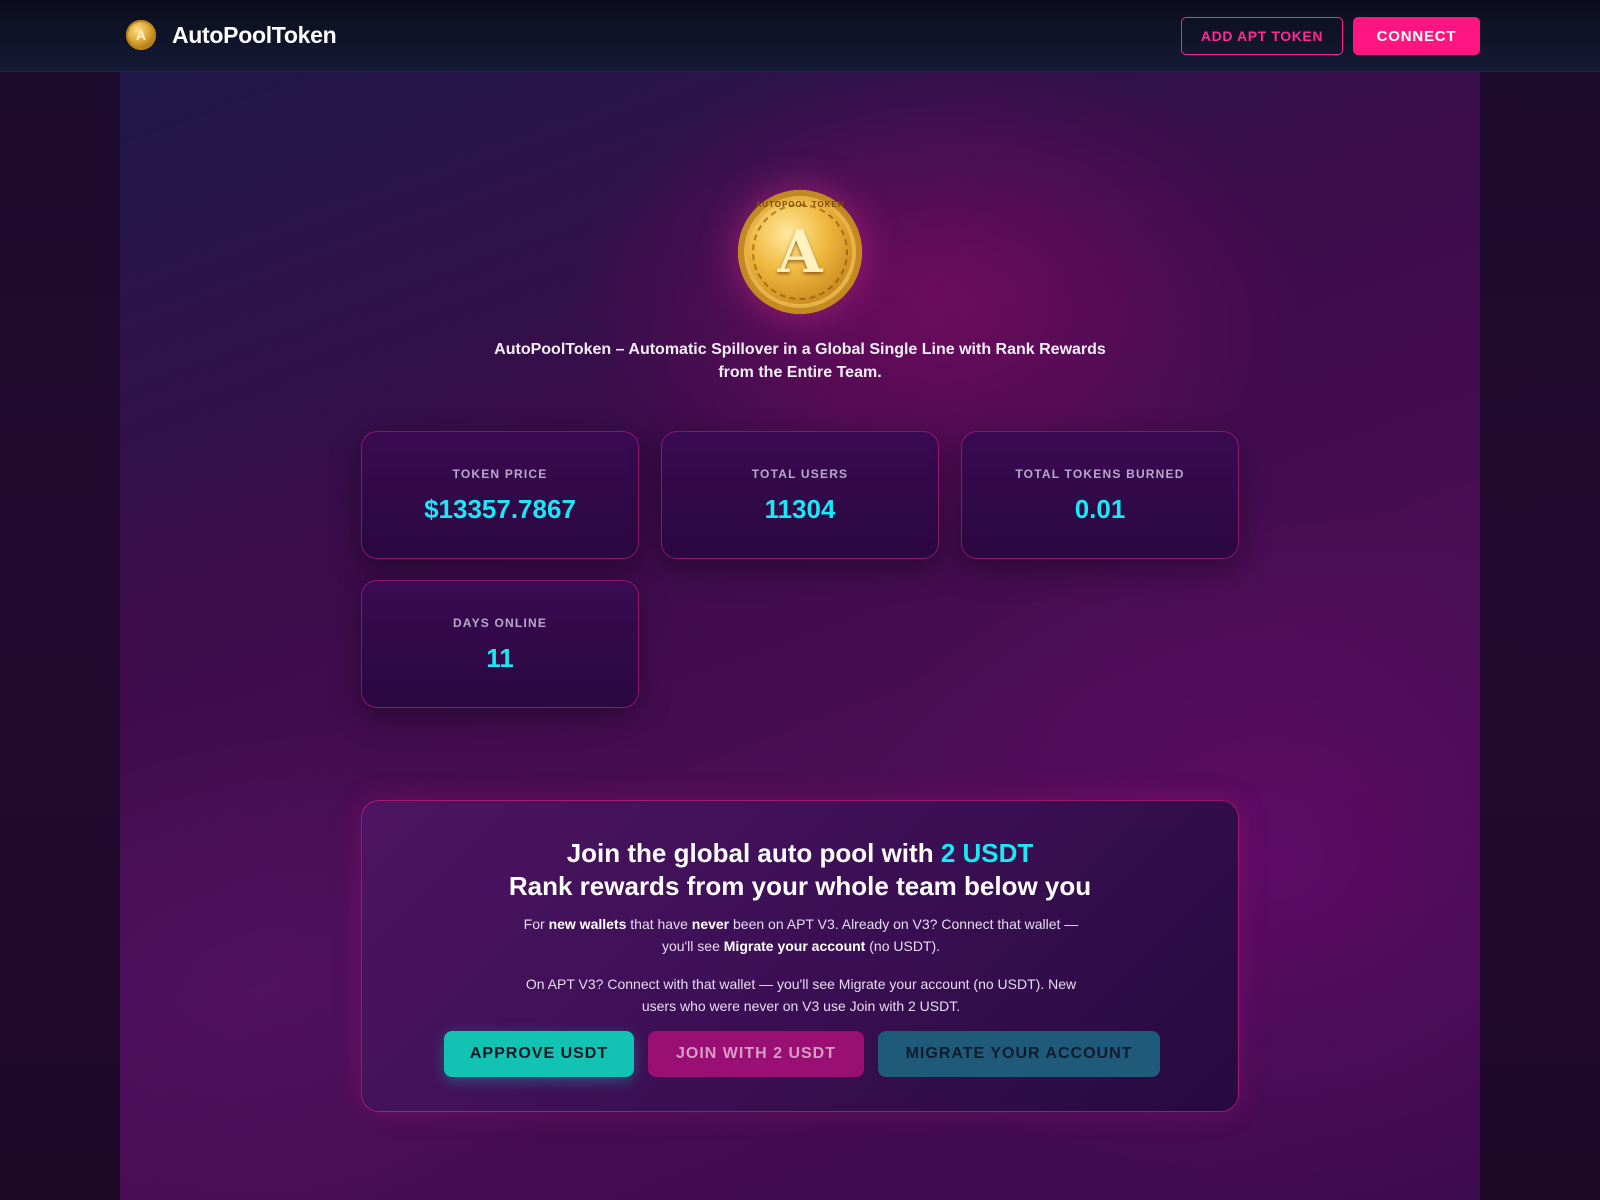  What do you see at coordinates (756, 1054) in the screenshot?
I see `join-with-usdt-button: JOIN WITH 2 USDT` at bounding box center [756, 1054].